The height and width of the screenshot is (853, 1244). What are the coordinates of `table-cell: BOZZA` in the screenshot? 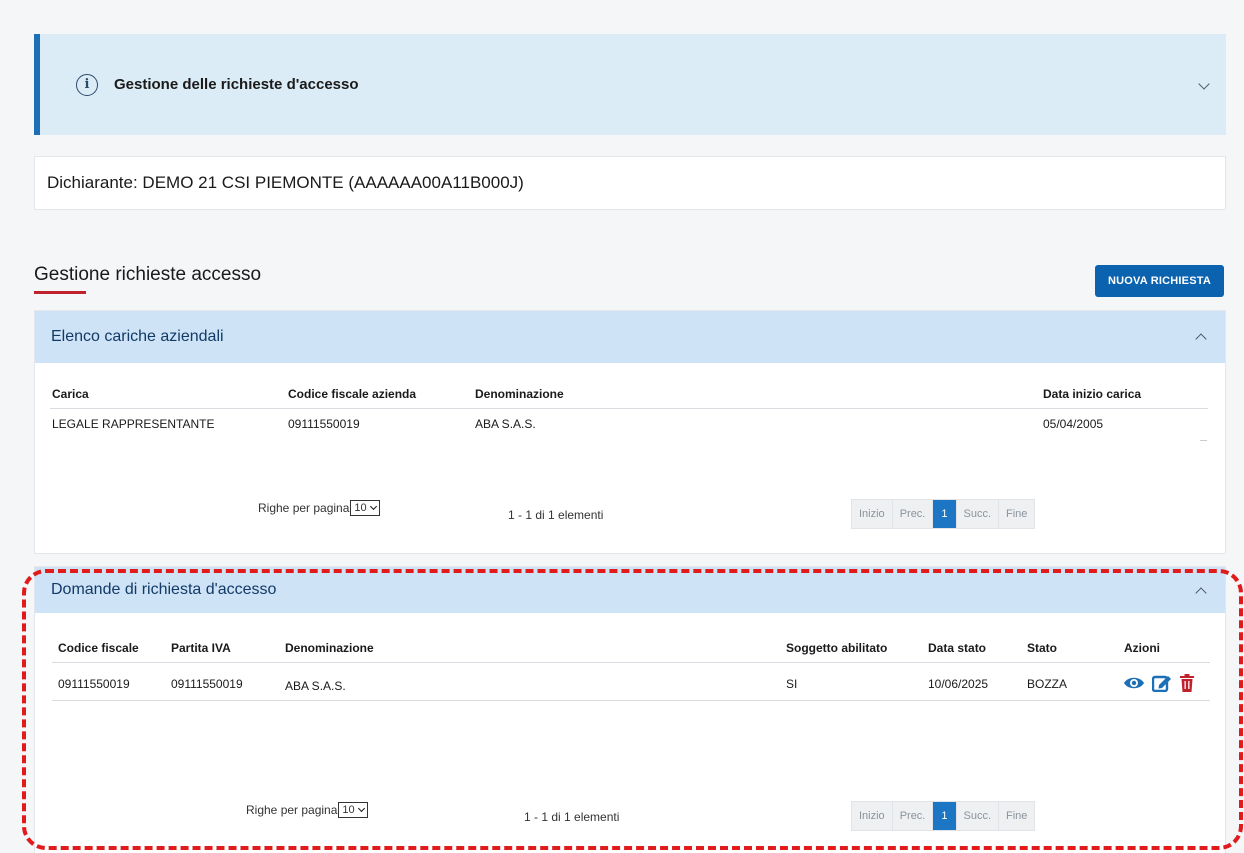 It's located at (1047, 684).